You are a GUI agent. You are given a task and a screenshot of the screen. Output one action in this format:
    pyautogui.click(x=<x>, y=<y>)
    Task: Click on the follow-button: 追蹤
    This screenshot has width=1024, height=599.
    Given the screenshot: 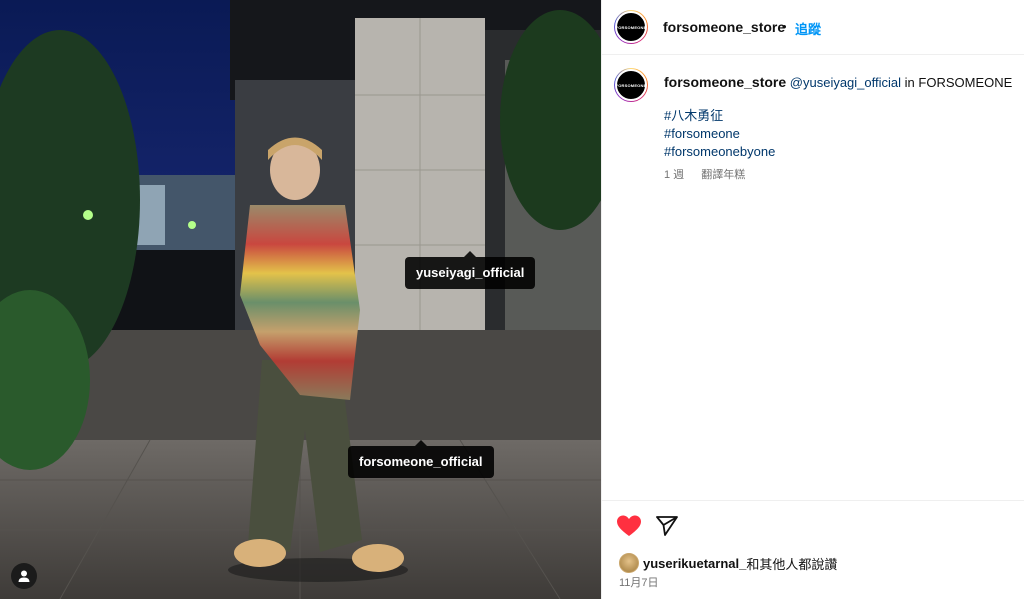 What is the action you would take?
    pyautogui.click(x=808, y=28)
    